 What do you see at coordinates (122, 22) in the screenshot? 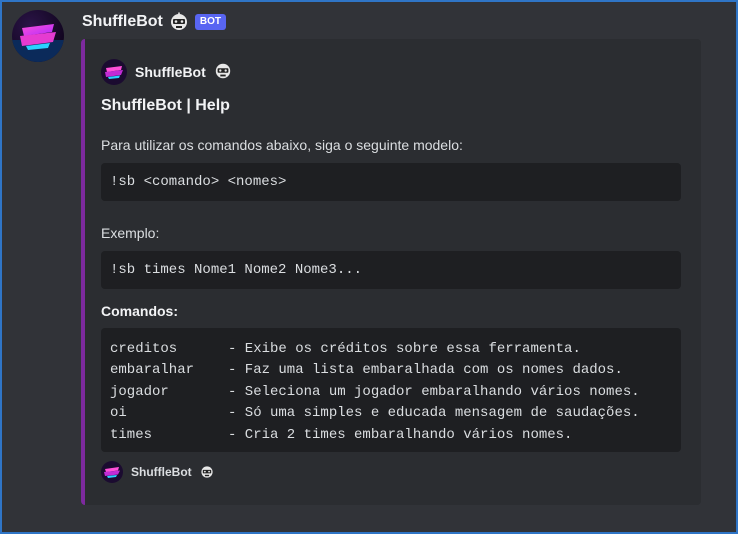
I see `username: ShuffleBot` at bounding box center [122, 22].